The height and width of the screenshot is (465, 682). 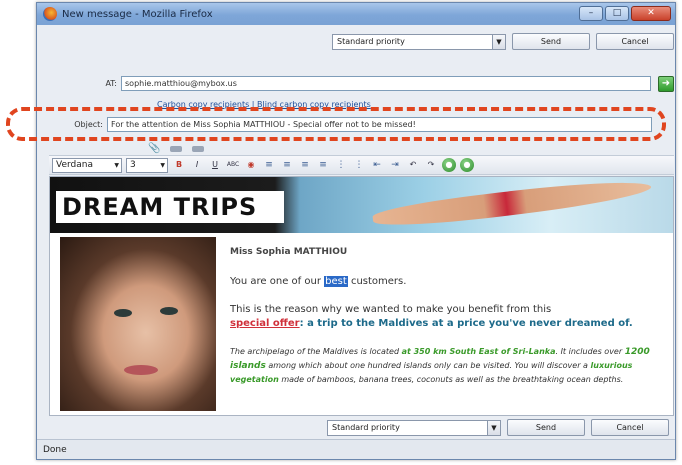 What do you see at coordinates (551, 41) in the screenshot?
I see `send-button: Send` at bounding box center [551, 41].